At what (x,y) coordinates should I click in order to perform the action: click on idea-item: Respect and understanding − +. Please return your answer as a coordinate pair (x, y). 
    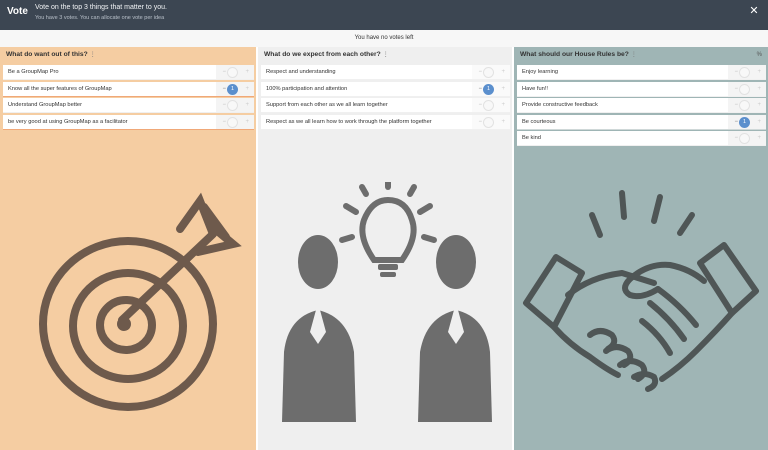
    Looking at the image, I should click on (385, 72).